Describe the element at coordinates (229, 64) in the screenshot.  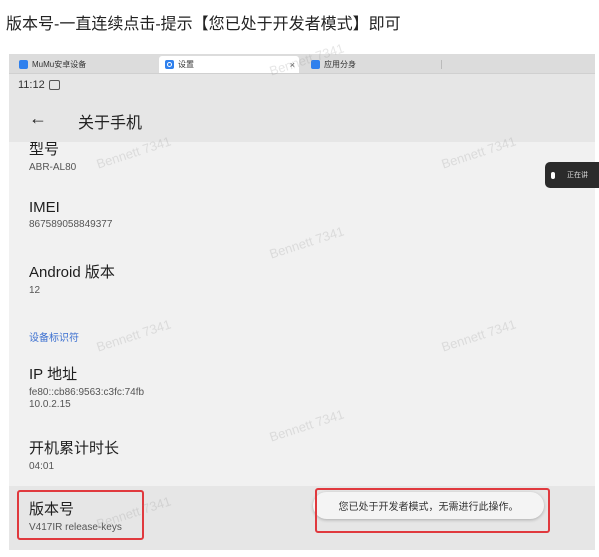
I see `tab-settings: 设置 ×` at that location.